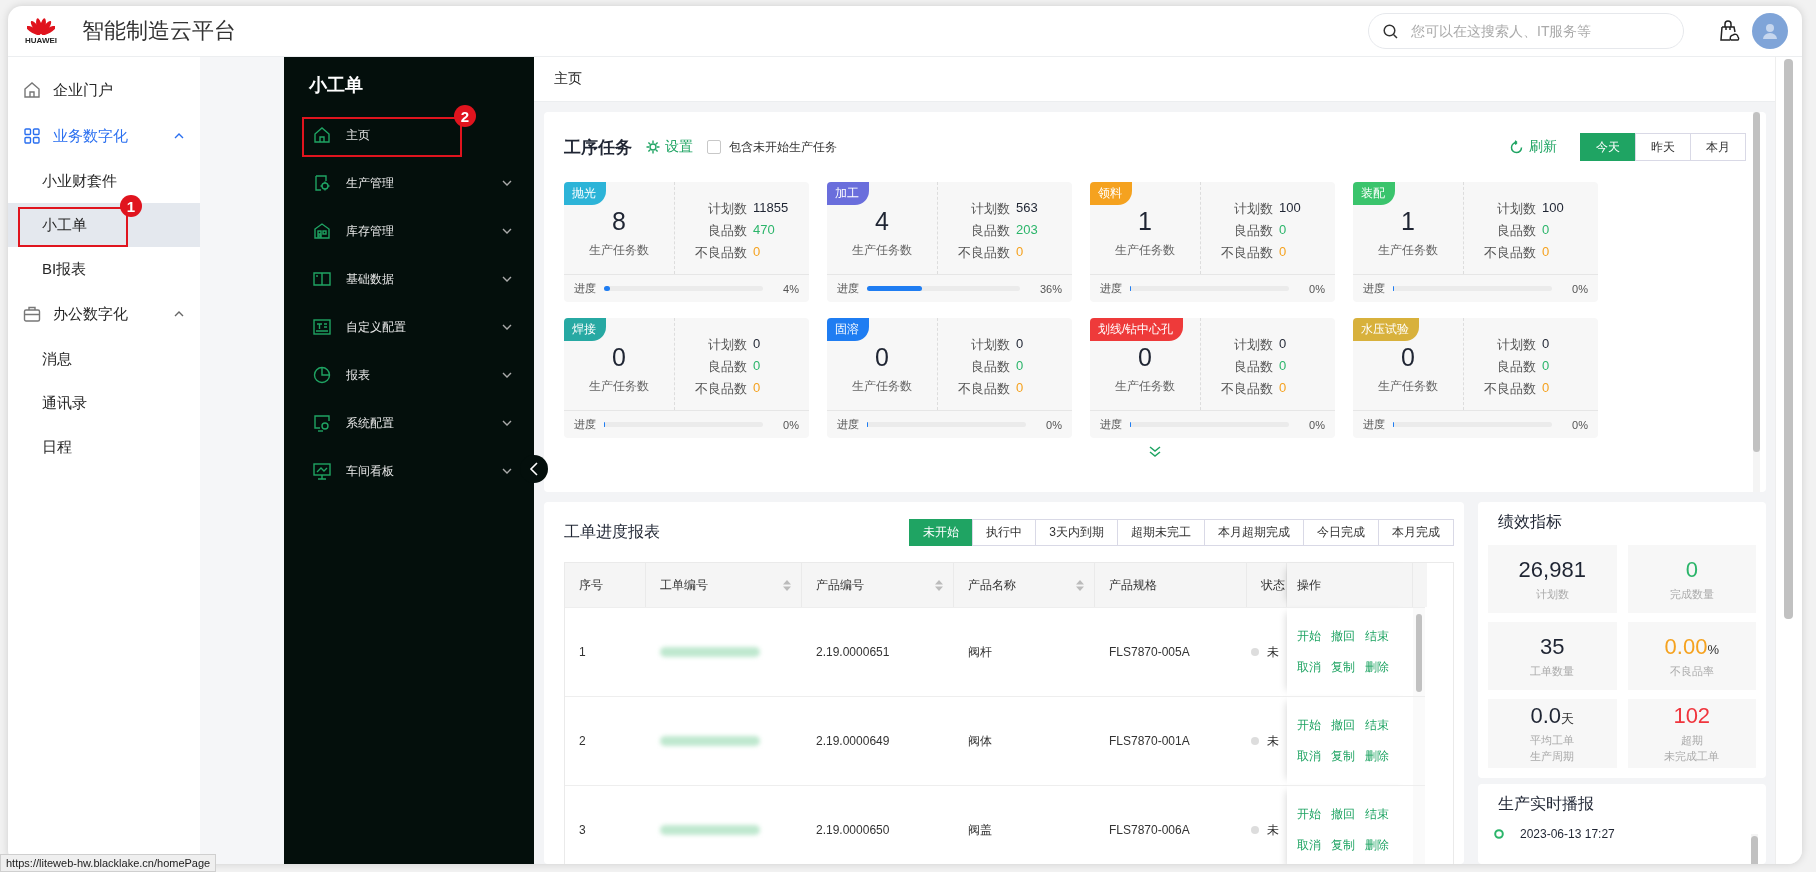 The height and width of the screenshot is (872, 1816). I want to click on nav-menu-item: 生产管理, so click(400, 183).